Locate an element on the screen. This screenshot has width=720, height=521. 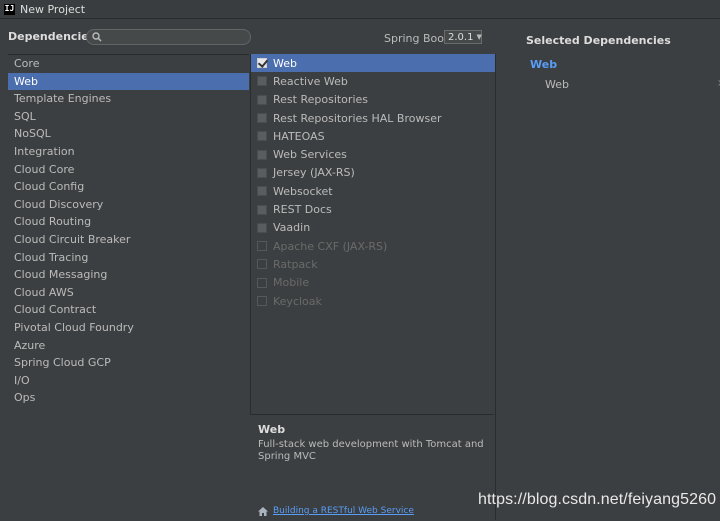
category-item-cloud-circuit-breaker: Cloud Circuit Breaker is located at coordinates (128, 240).